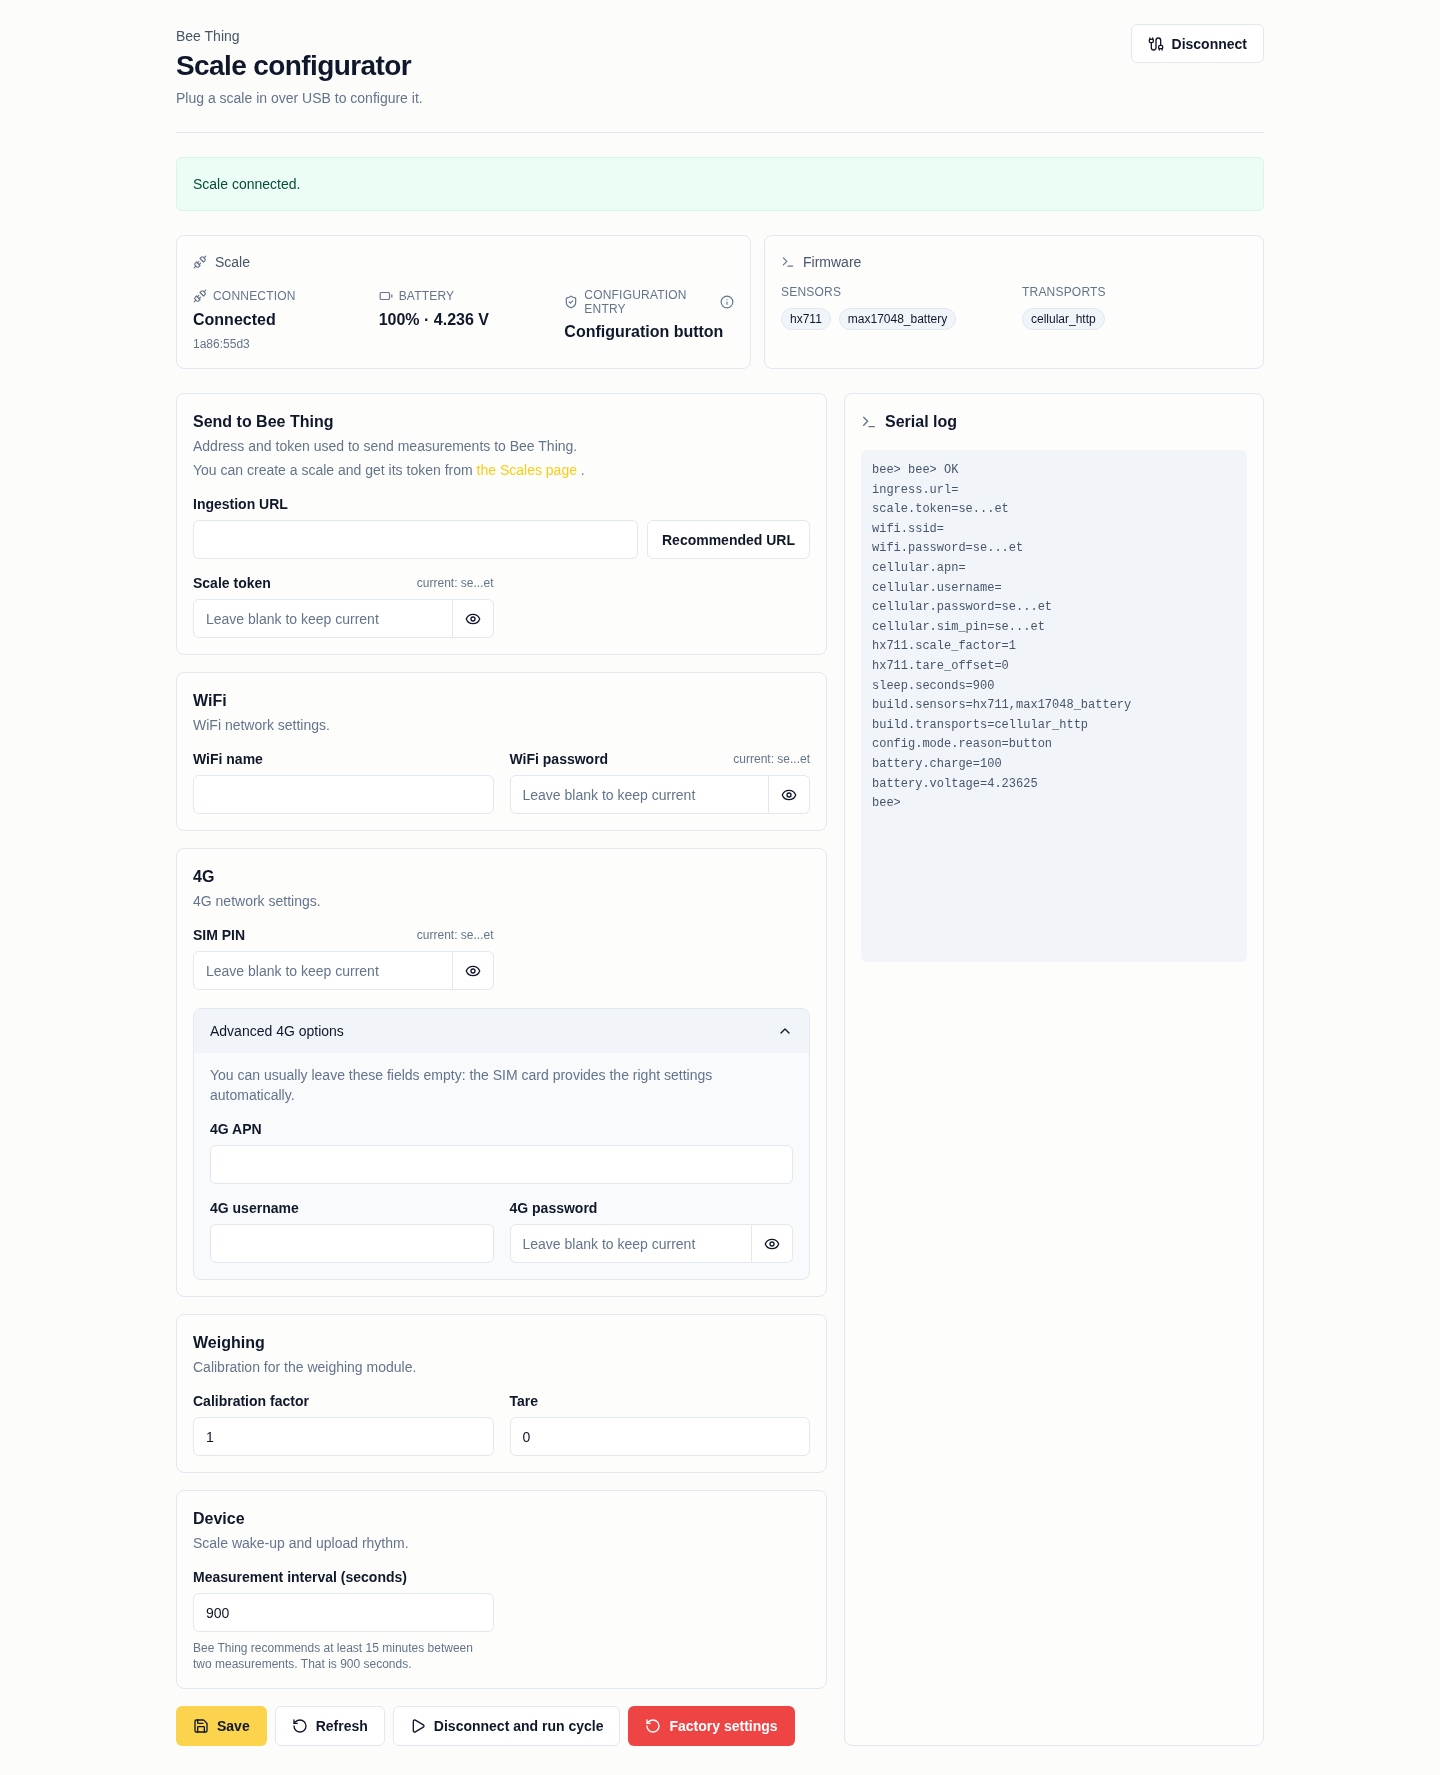 The image size is (1440, 1775). Describe the element at coordinates (343, 1436) in the screenshot. I see `text-field: 1` at that location.